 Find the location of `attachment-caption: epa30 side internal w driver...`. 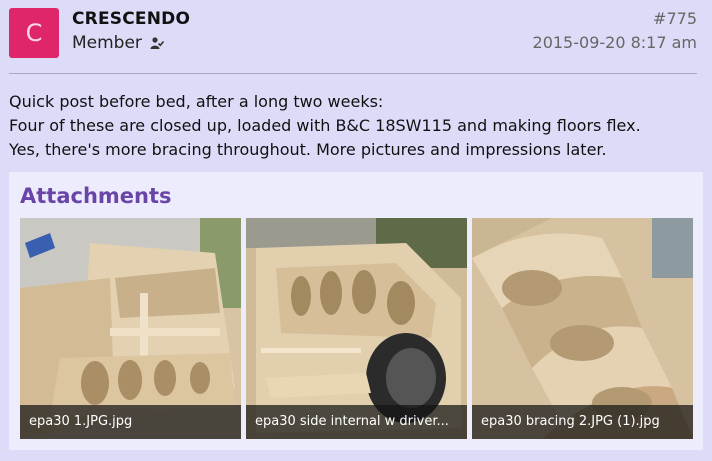

attachment-caption: epa30 side internal w driver... is located at coordinates (356, 422).